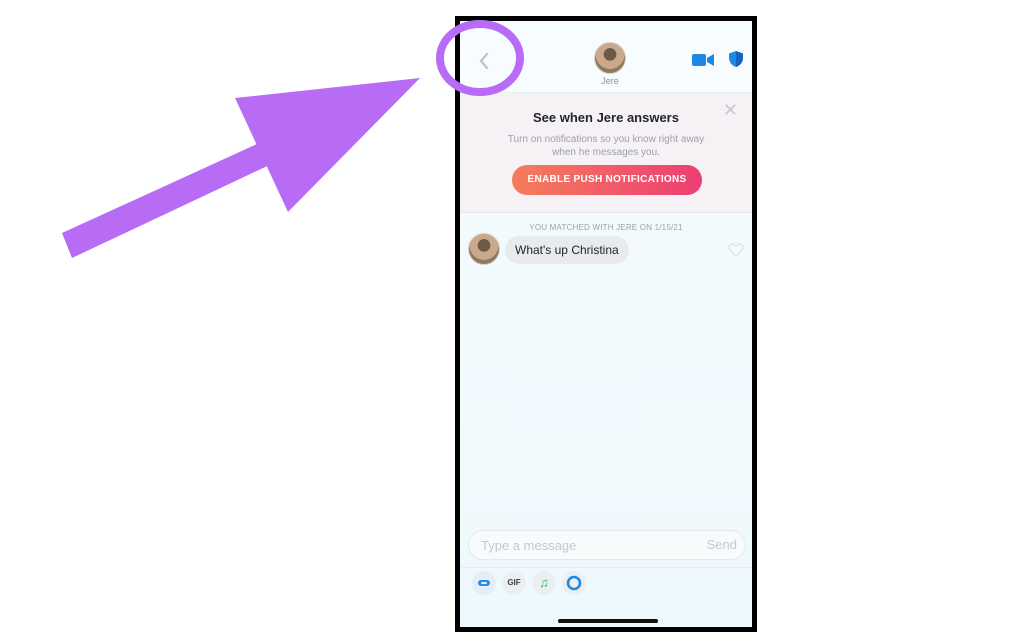  I want to click on message-input, so click(581, 545).